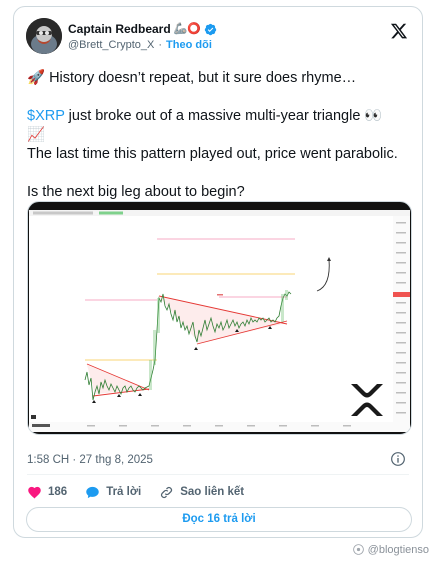 Image resolution: width=435 pixels, height=567 pixels. I want to click on like-button: 186, so click(47, 492).